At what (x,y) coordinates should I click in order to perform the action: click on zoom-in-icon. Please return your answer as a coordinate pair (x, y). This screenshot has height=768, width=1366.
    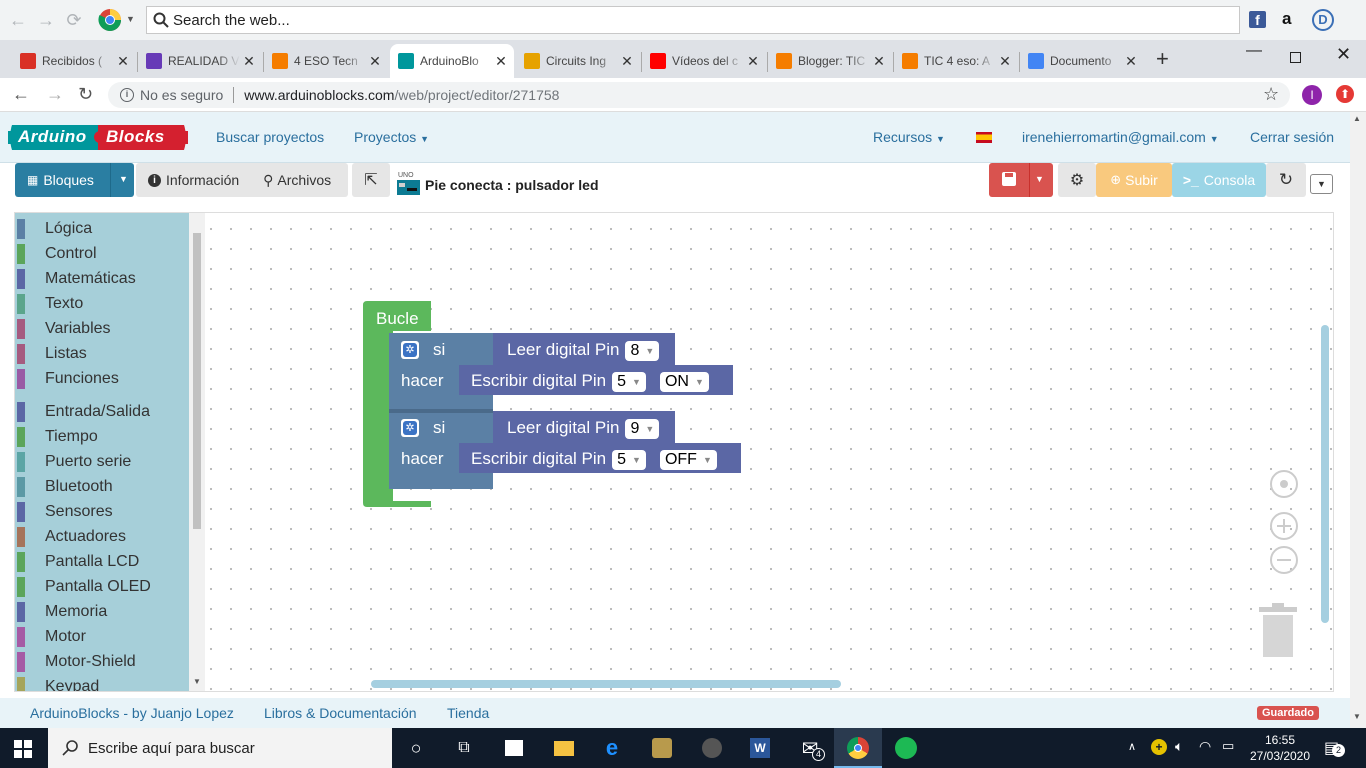
    Looking at the image, I should click on (1284, 526).